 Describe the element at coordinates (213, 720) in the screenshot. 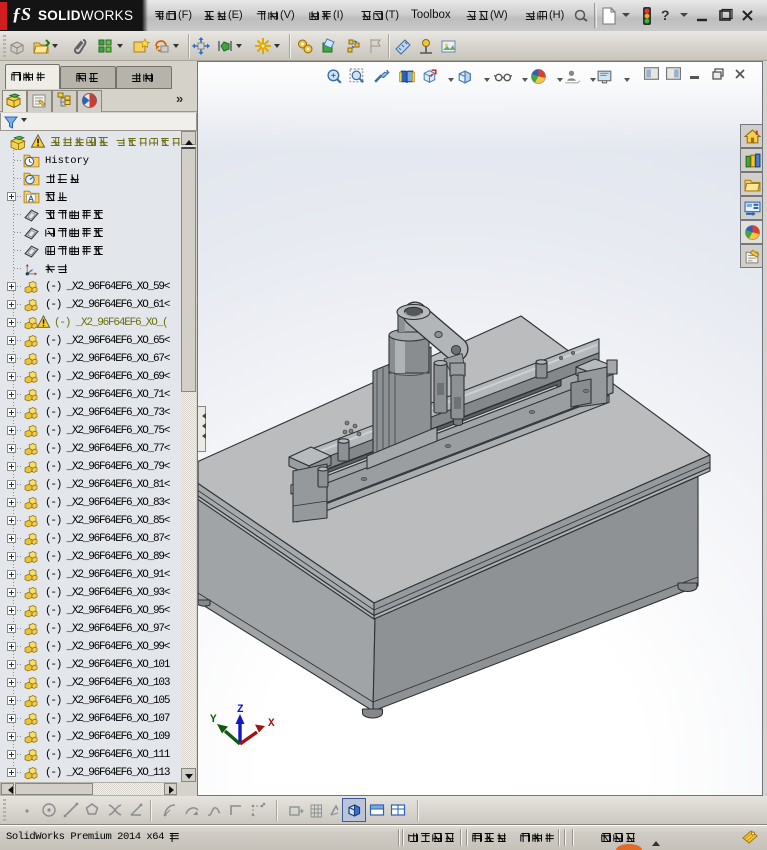

I see `svg-text: Y` at that location.